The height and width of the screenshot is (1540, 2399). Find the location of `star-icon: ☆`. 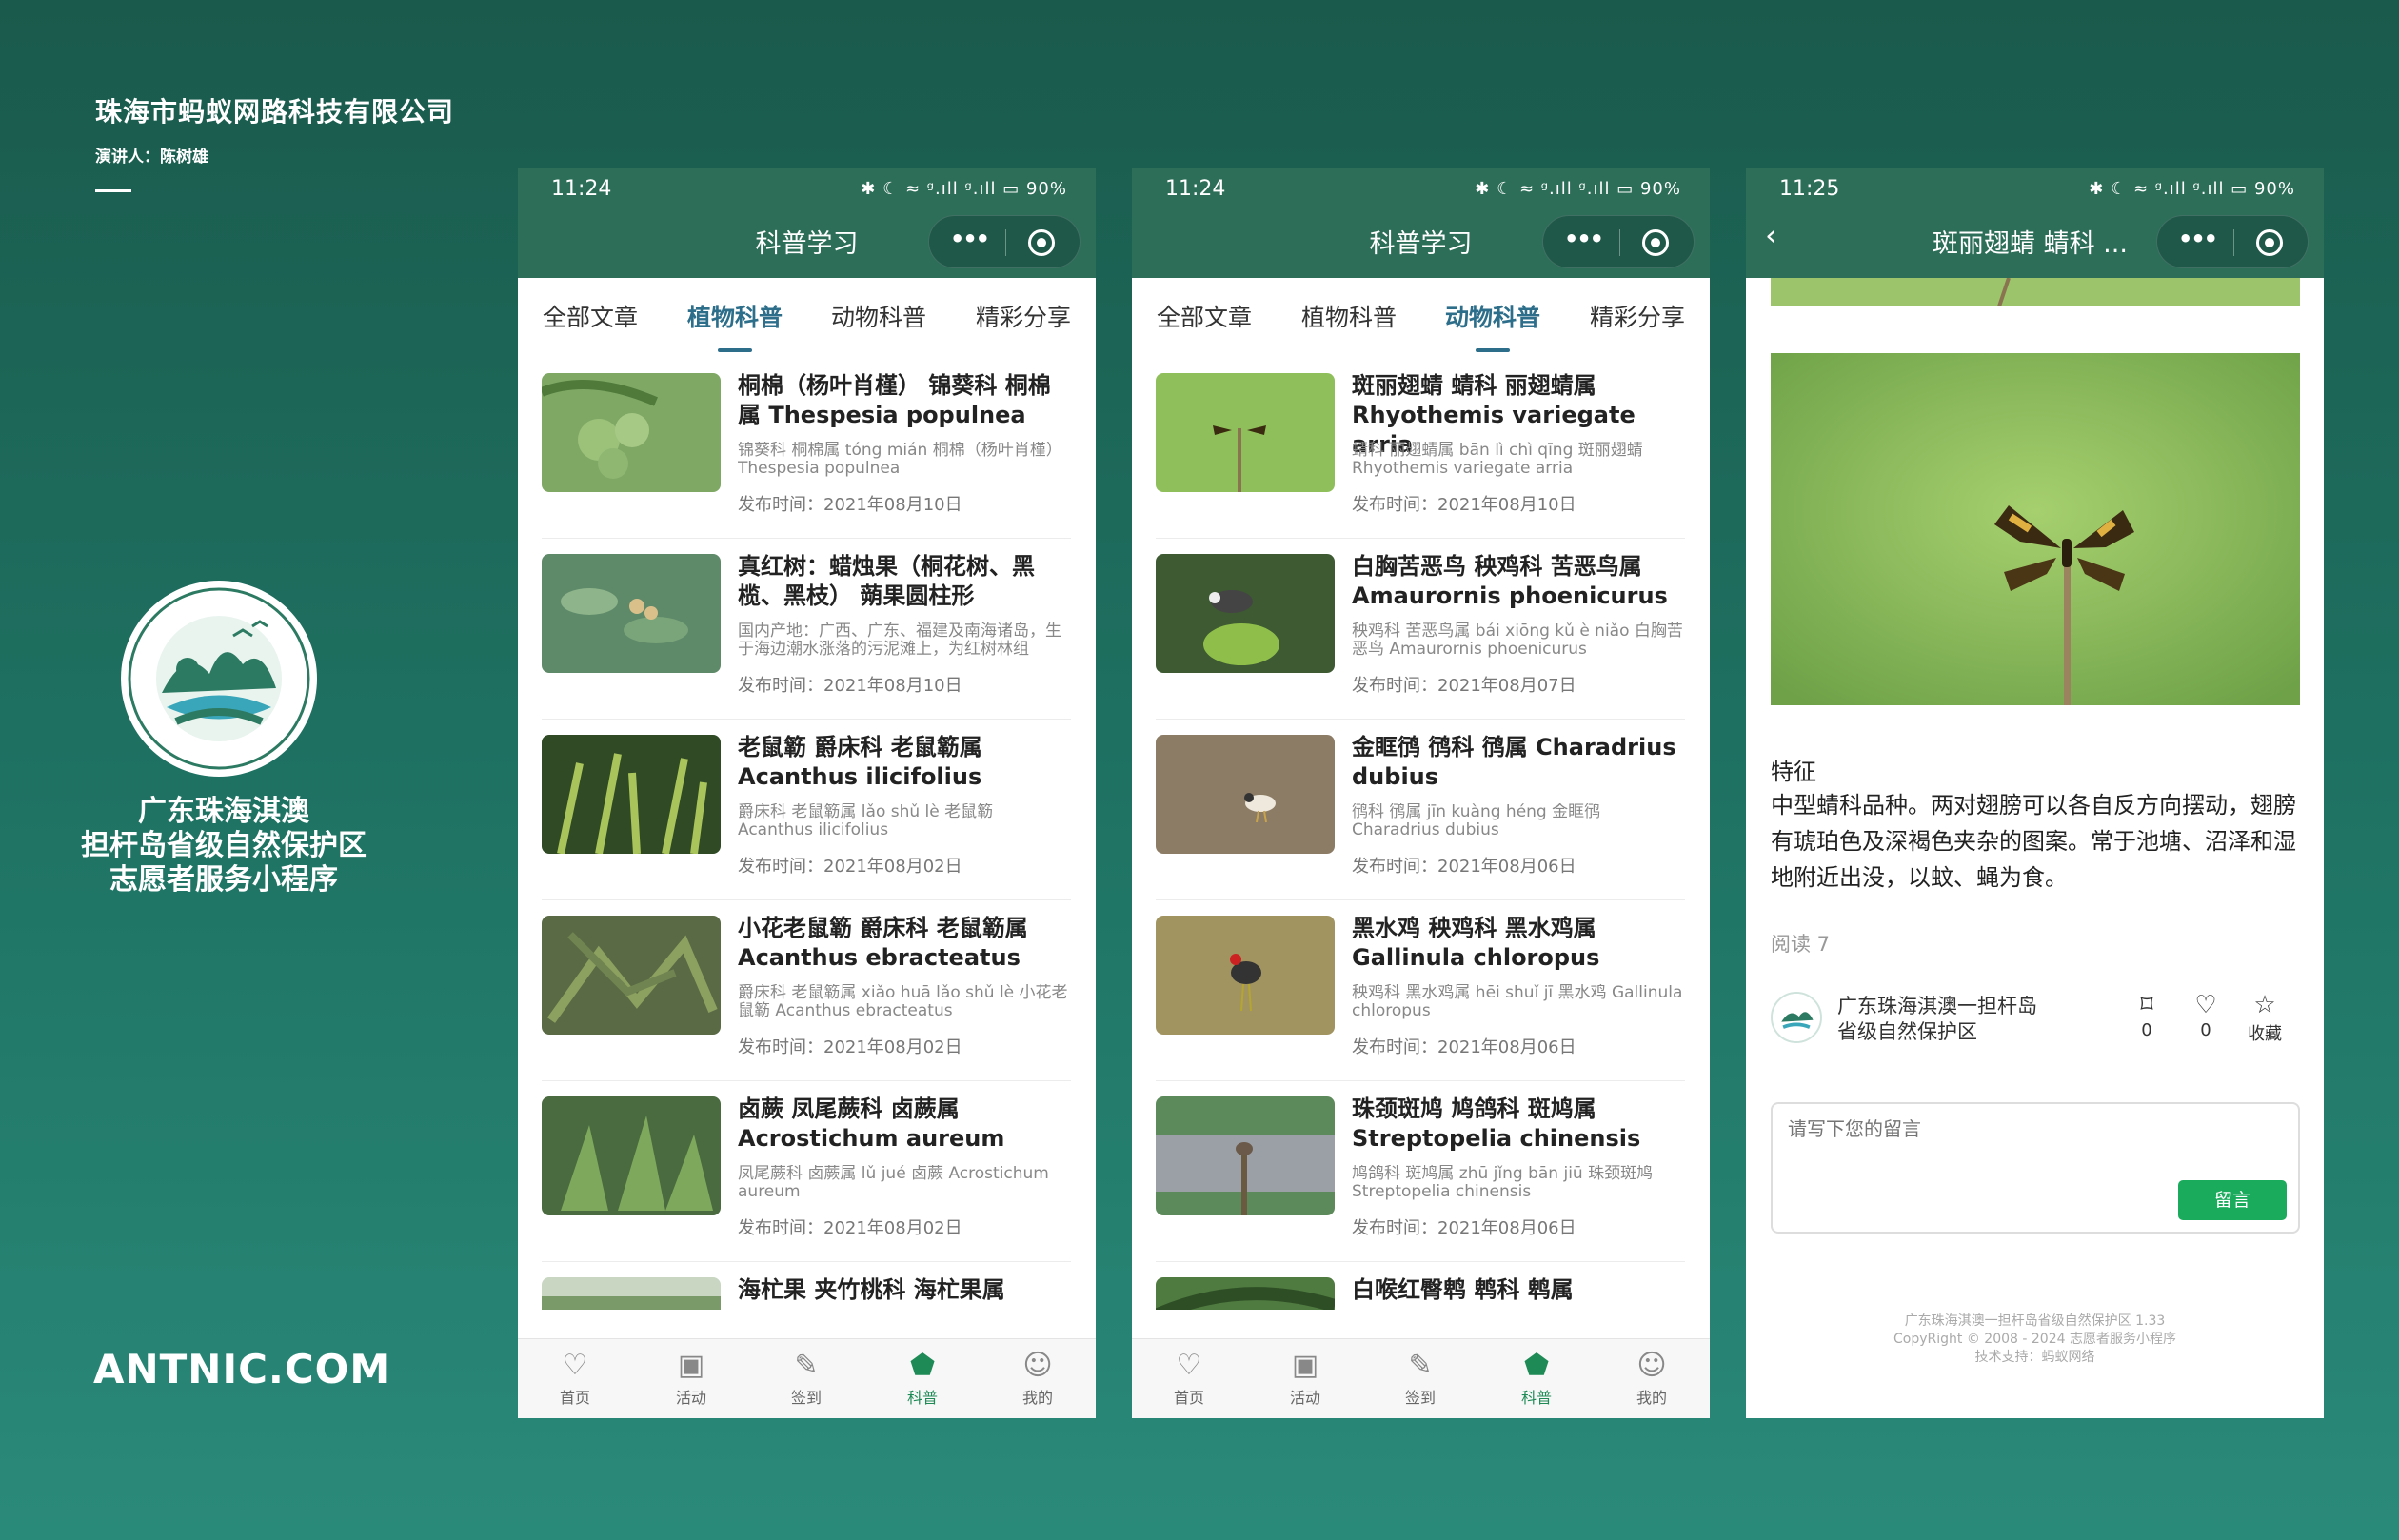

star-icon: ☆ is located at coordinates (2264, 1005).